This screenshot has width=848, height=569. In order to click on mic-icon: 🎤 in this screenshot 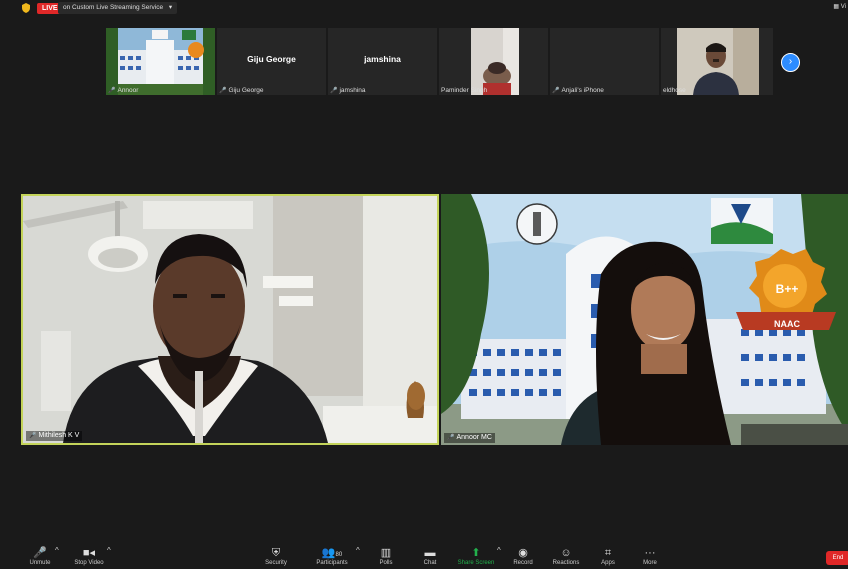, I will do `click(451, 438)`.